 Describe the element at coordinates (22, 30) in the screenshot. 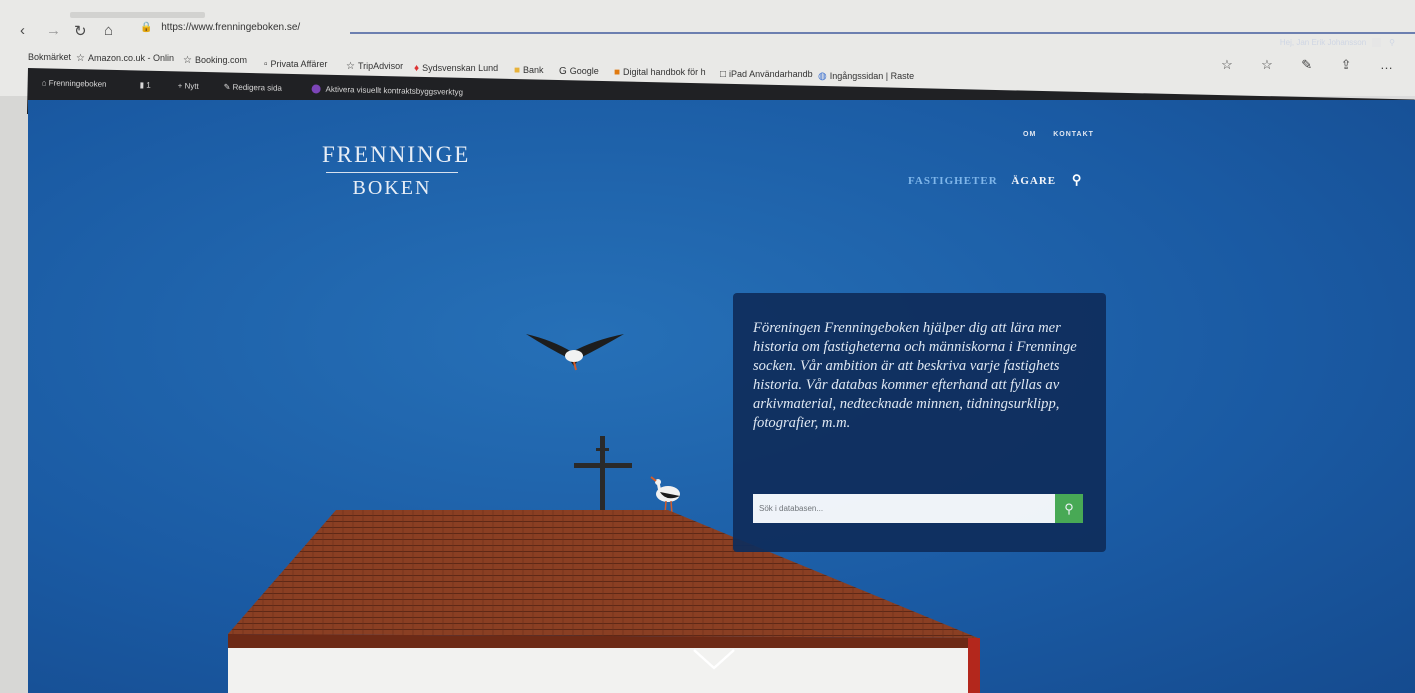

I see `back-icon: ‹` at that location.